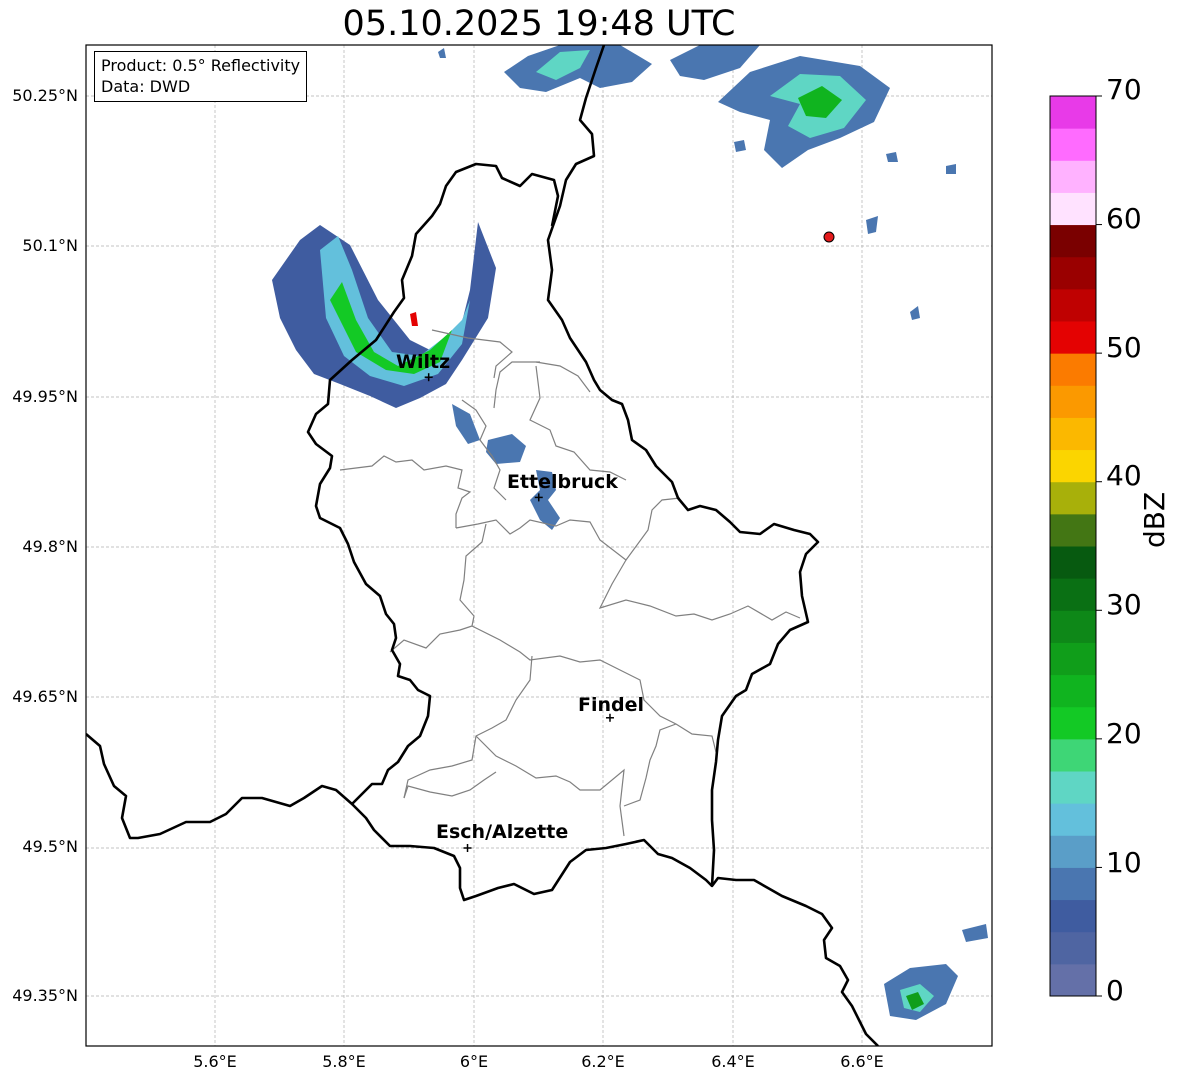 The height and width of the screenshot is (1081, 1184). What do you see at coordinates (215, 1061) in the screenshot?
I see `lon-tick: 5.6°E` at bounding box center [215, 1061].